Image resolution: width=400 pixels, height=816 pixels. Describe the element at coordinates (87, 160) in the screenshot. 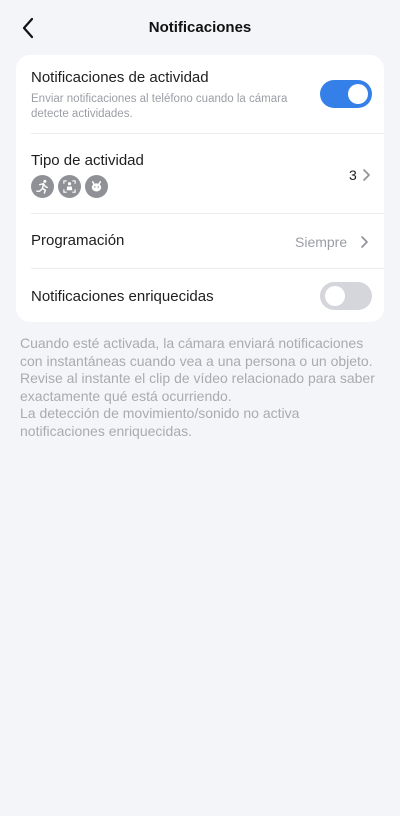

I see `activity-type-label: Tipo de actividad` at that location.